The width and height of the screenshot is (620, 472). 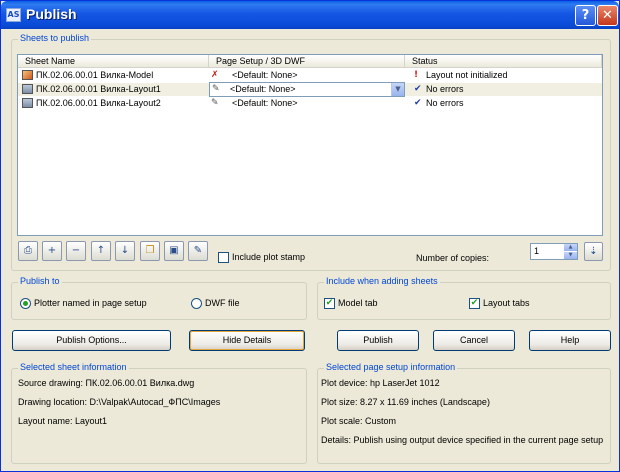 What do you see at coordinates (307, 61) in the screenshot?
I see `column-header-page-setup: Page Setup / 3D DWF` at bounding box center [307, 61].